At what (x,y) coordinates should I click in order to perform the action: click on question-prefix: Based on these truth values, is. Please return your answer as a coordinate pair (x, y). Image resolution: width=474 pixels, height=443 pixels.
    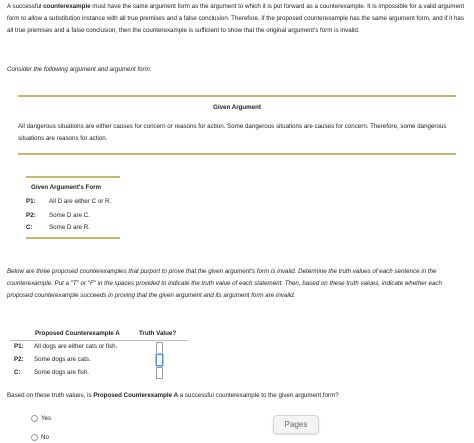
    Looking at the image, I should click on (50, 395).